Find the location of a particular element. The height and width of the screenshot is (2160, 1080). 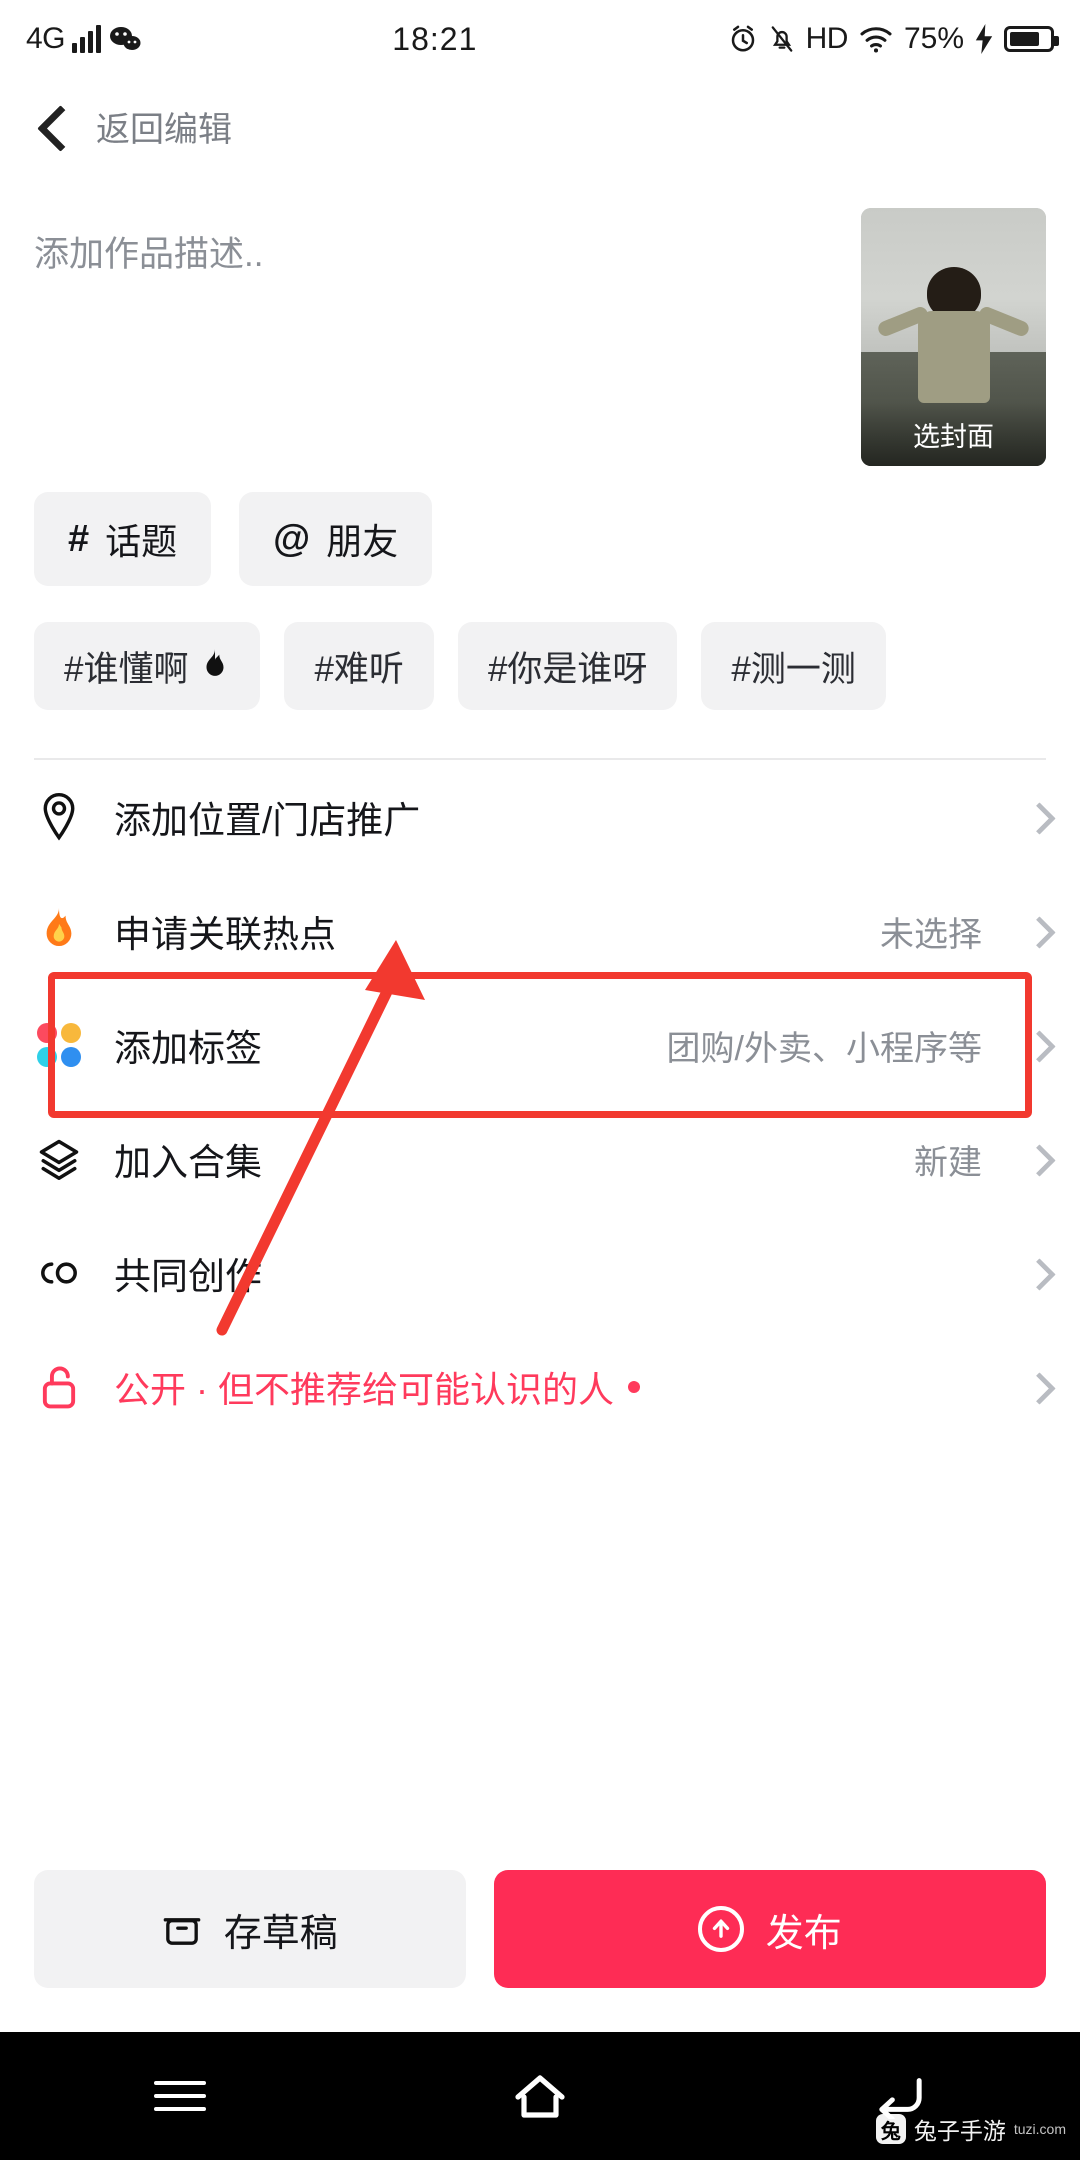

save-draft-button: 存草稿 is located at coordinates (250, 1929).